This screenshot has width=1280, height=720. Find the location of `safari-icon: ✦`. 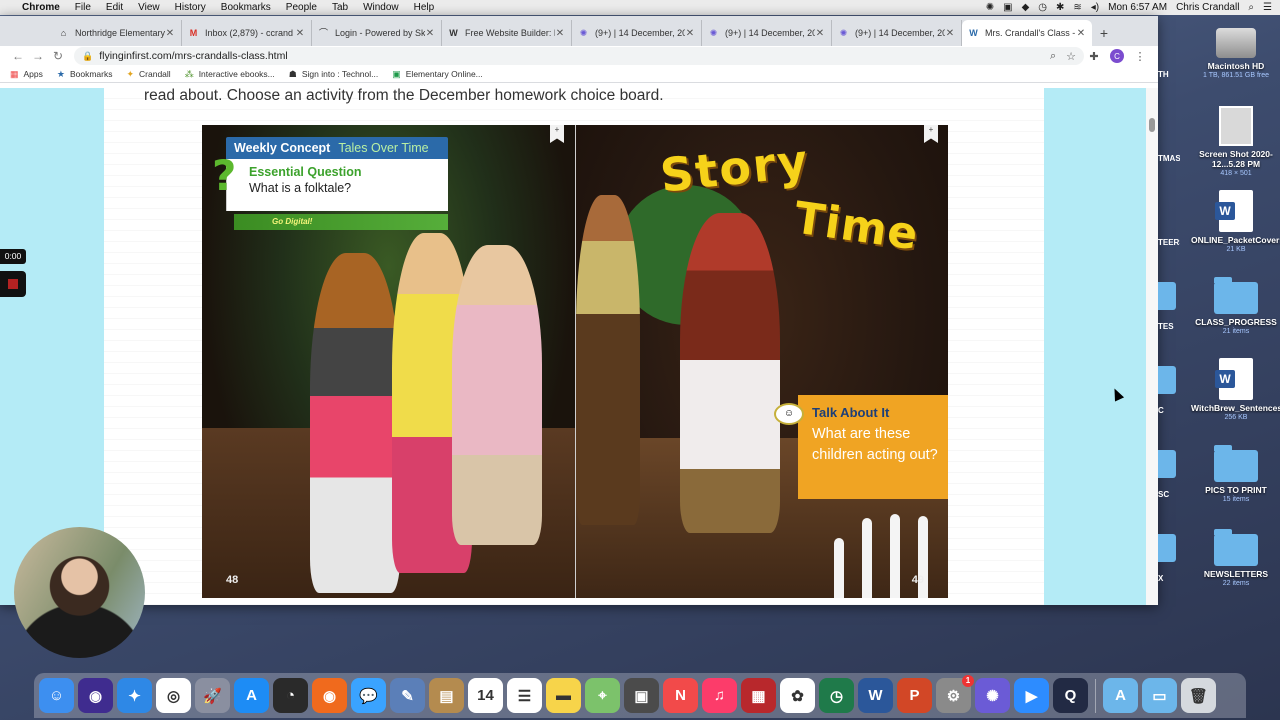

safari-icon: ✦ is located at coordinates (134, 695).